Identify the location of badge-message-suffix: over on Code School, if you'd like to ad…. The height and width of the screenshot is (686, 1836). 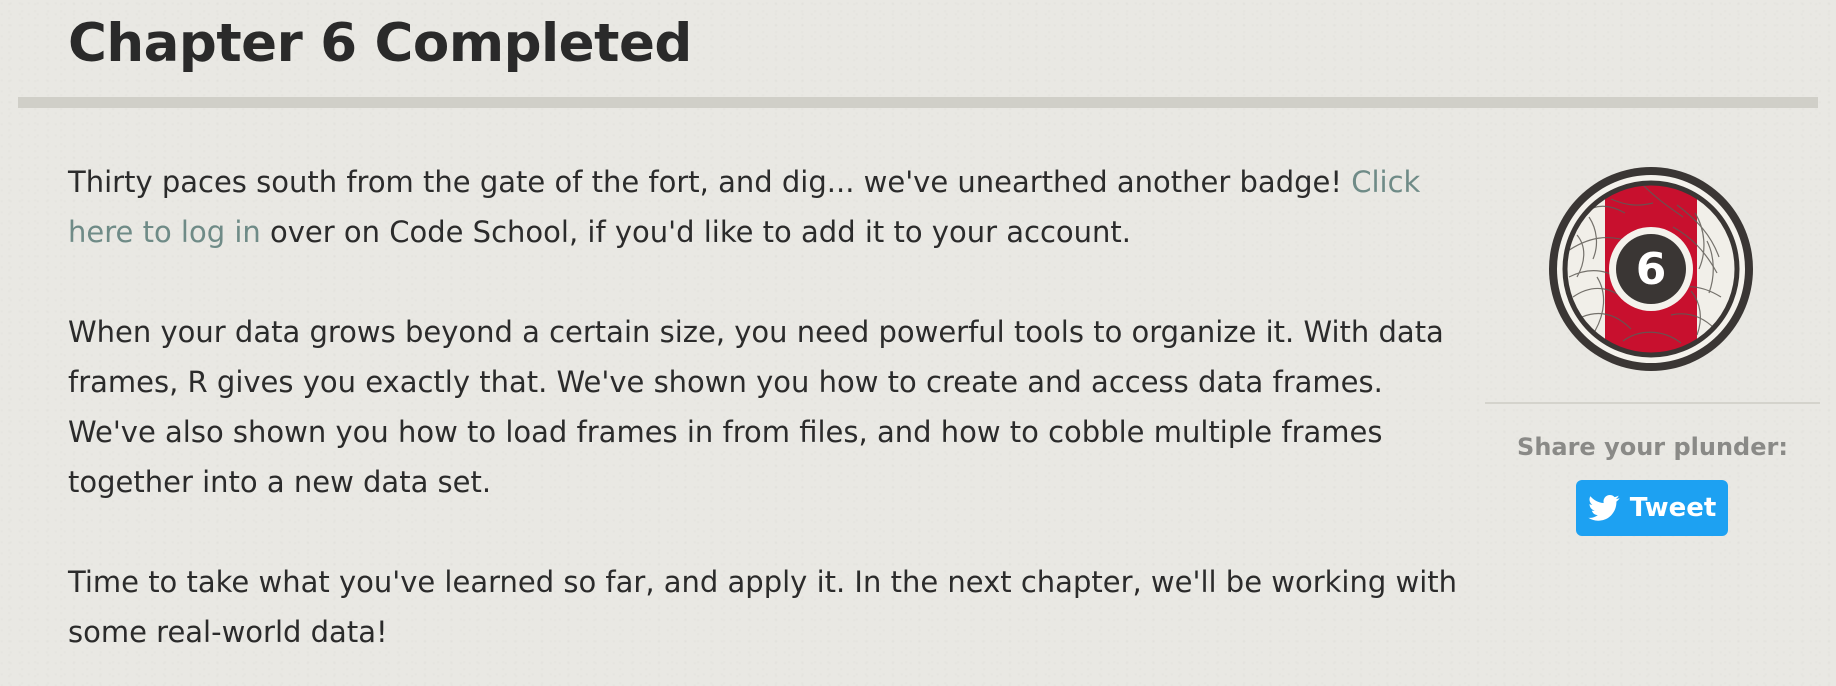
(695, 232).